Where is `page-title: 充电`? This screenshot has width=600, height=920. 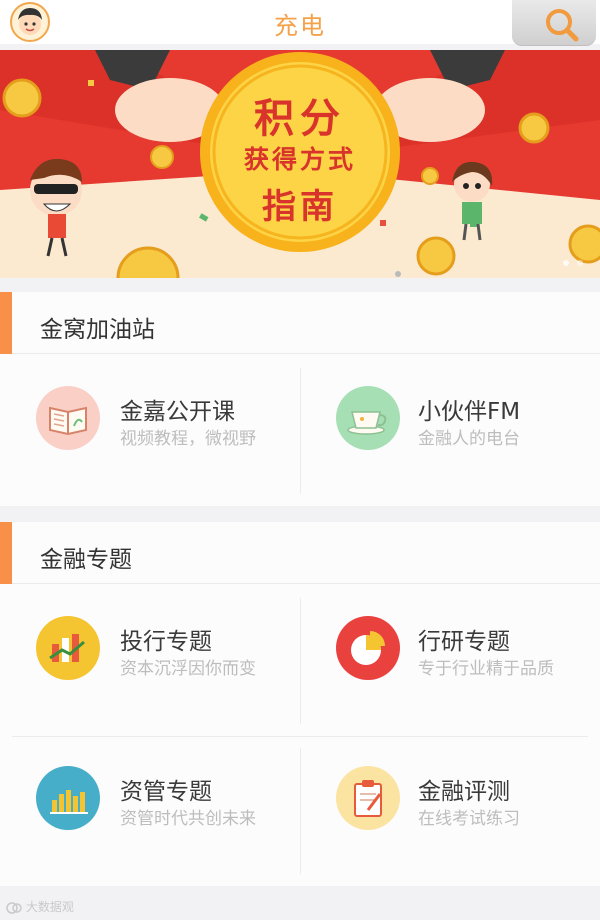 page-title: 充电 is located at coordinates (300, 26).